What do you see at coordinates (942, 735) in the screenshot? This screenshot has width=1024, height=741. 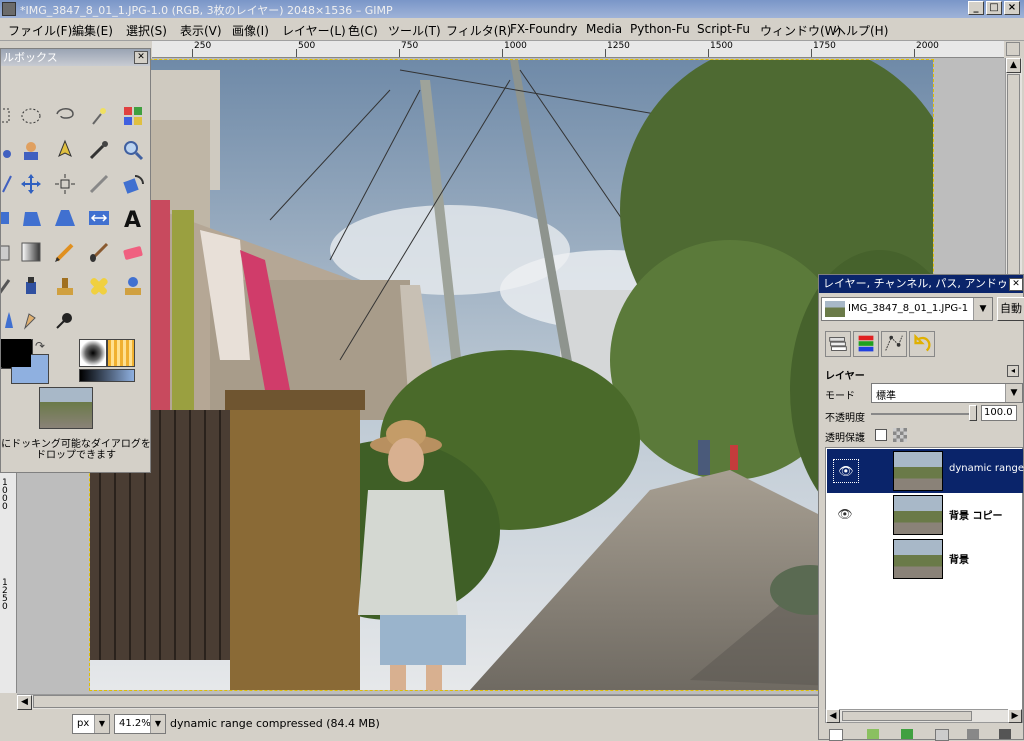 I see `duplicate-layer-icon` at bounding box center [942, 735].